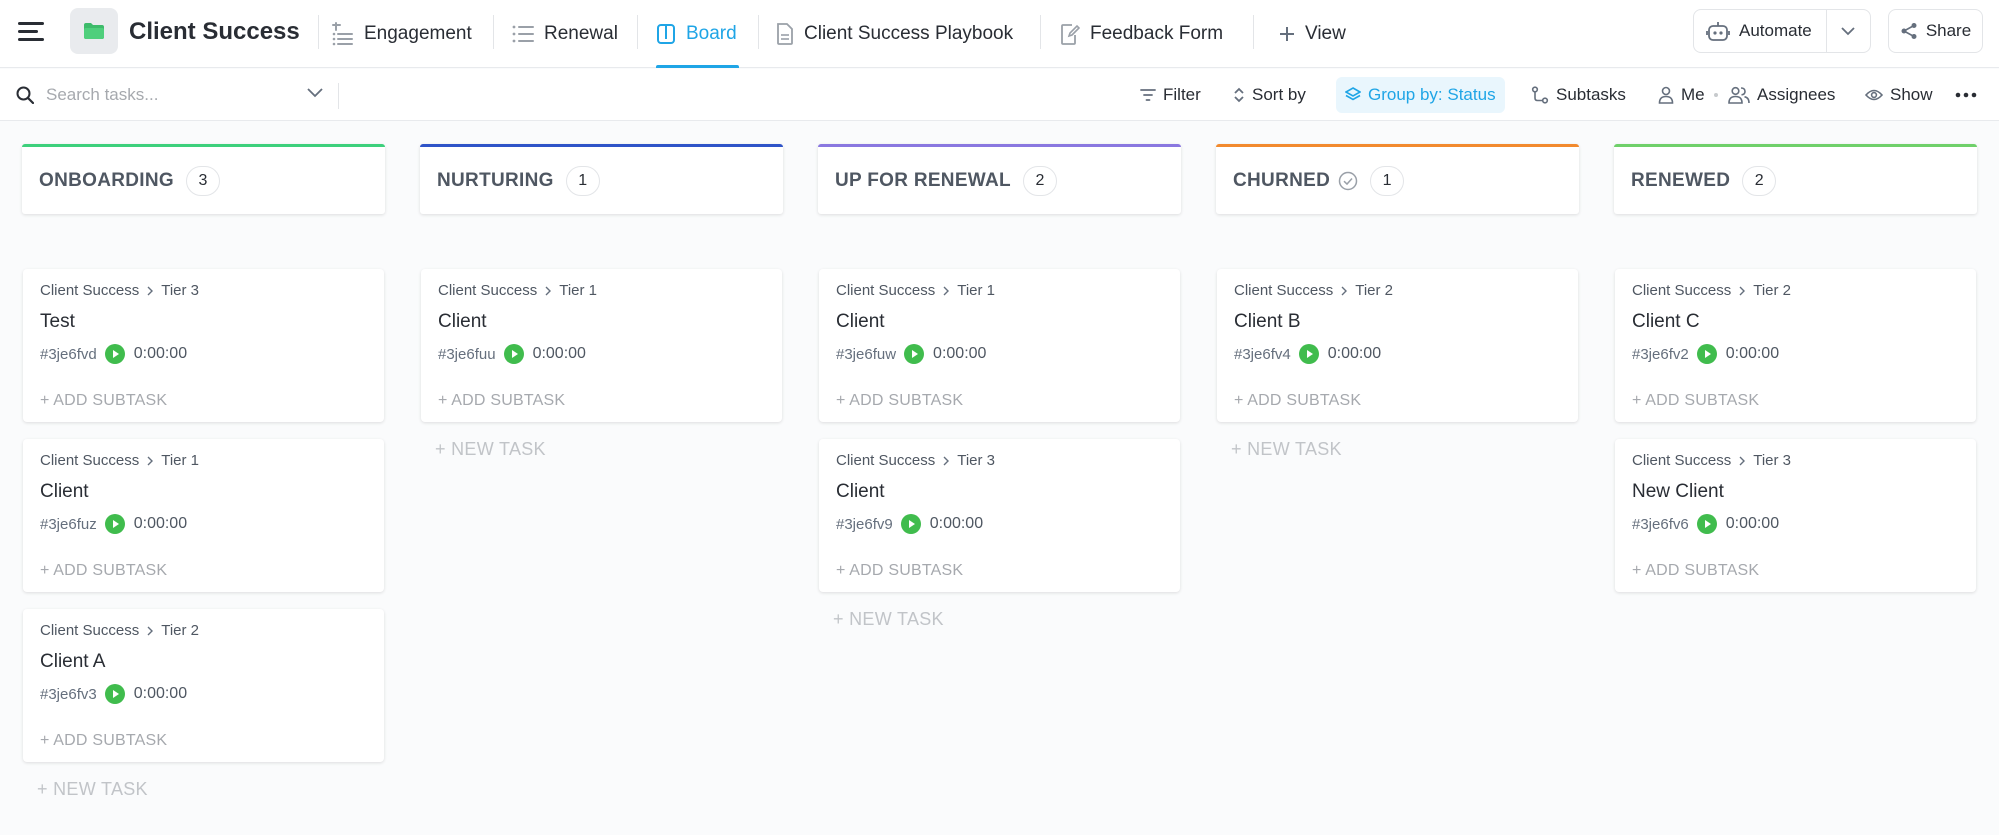 This screenshot has height=835, width=1999. I want to click on more-options-button, so click(1966, 95).